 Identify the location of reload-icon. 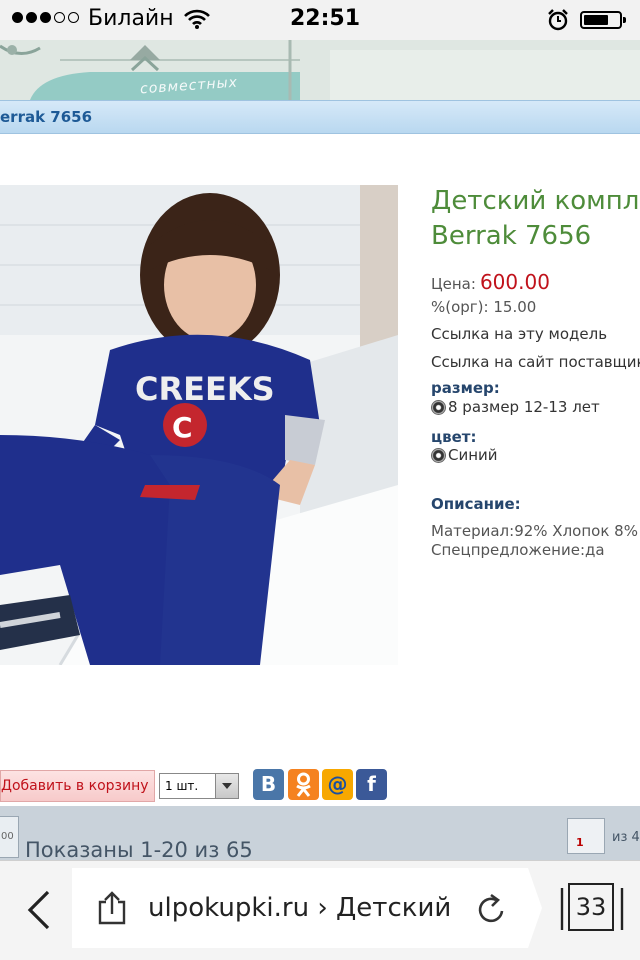
(491, 910).